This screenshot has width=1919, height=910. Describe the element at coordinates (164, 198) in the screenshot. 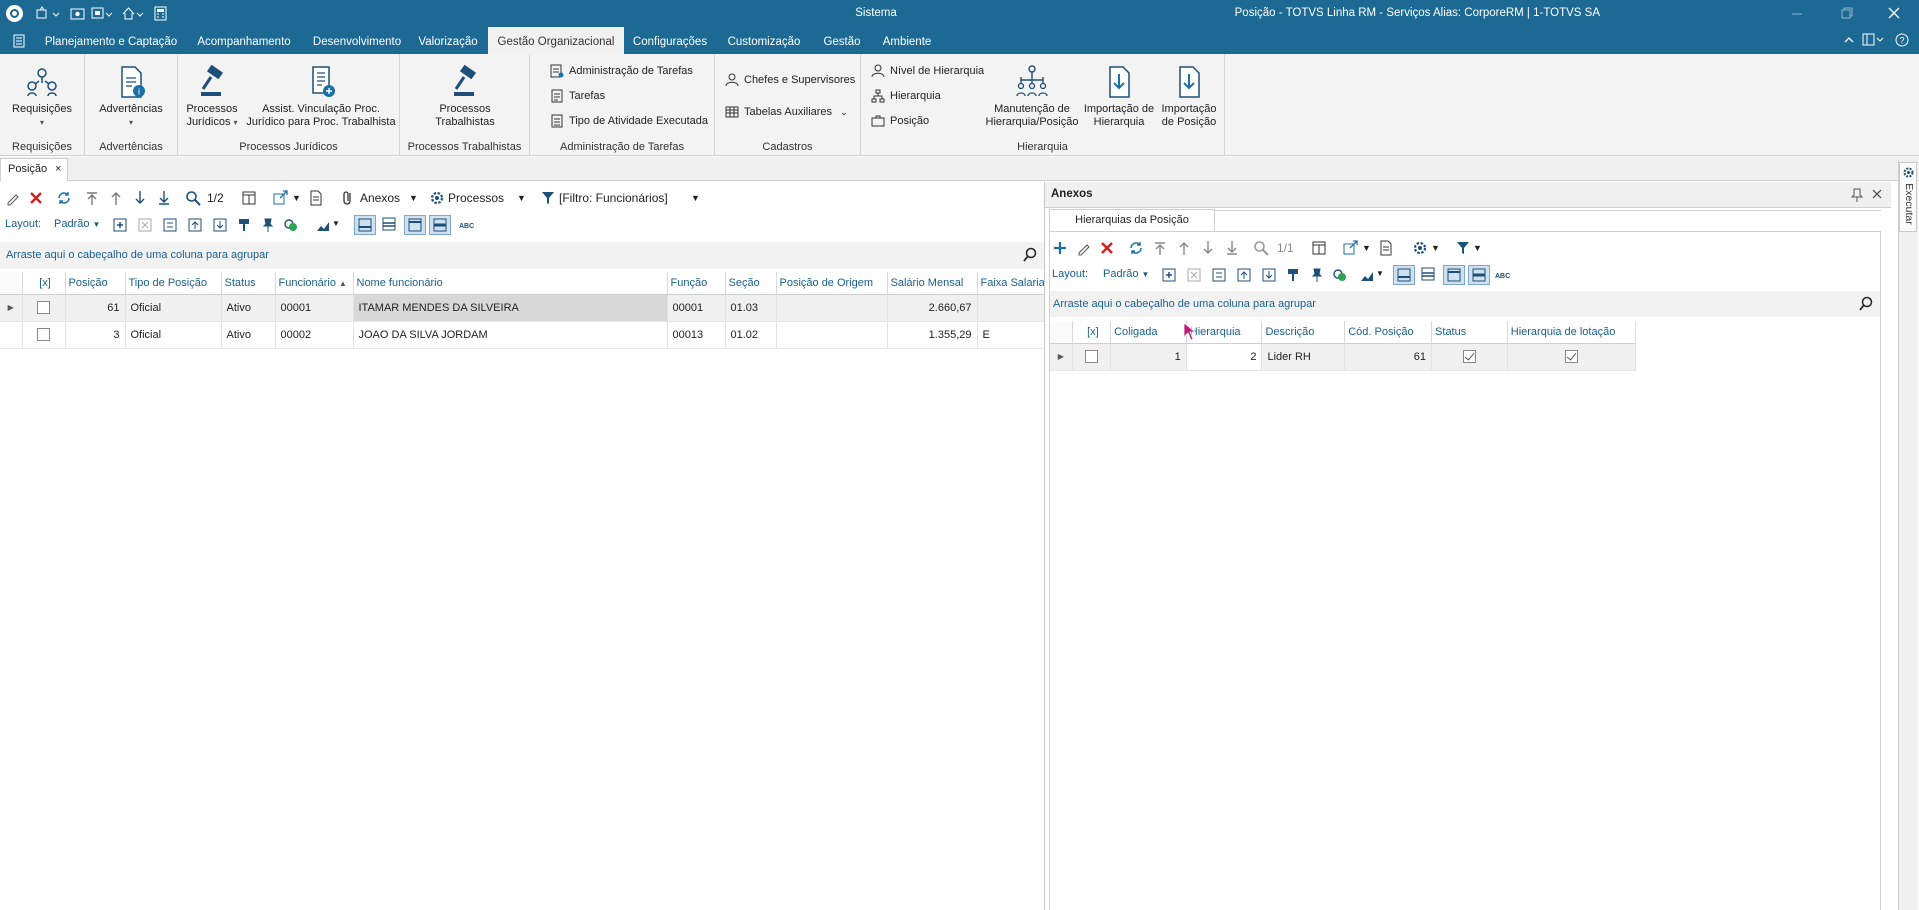

I see `last-record-icon` at that location.